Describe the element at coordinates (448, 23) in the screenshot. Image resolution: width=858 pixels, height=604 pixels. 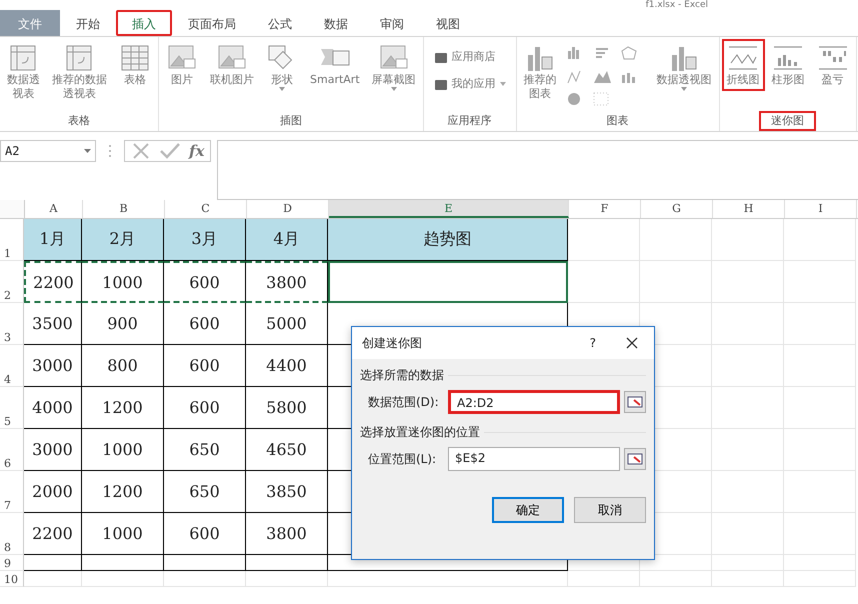
I see `ribbon-tab: 视图` at that location.